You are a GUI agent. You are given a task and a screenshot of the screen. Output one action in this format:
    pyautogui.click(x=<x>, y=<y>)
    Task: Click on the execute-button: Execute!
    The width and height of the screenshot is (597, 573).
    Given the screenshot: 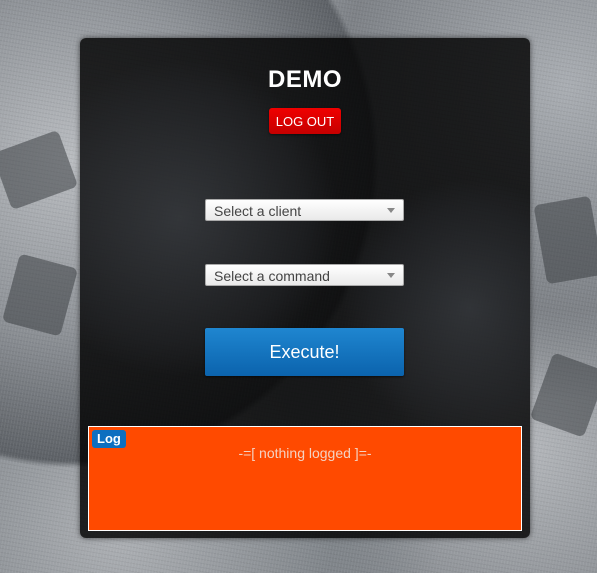 What is the action you would take?
    pyautogui.click(x=304, y=352)
    